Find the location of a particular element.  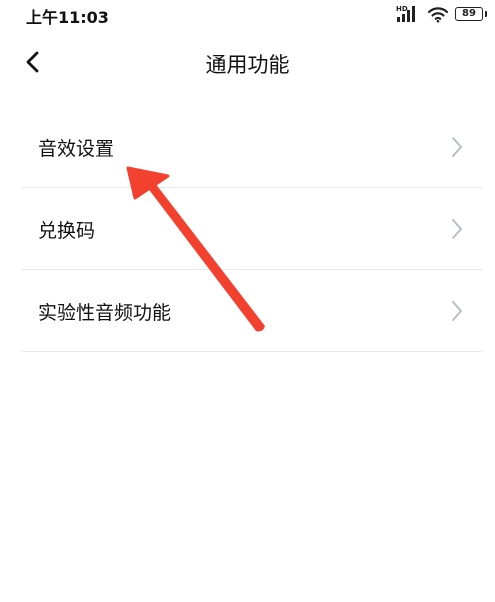

menu-item-label: 兑换码 is located at coordinates (67, 231).